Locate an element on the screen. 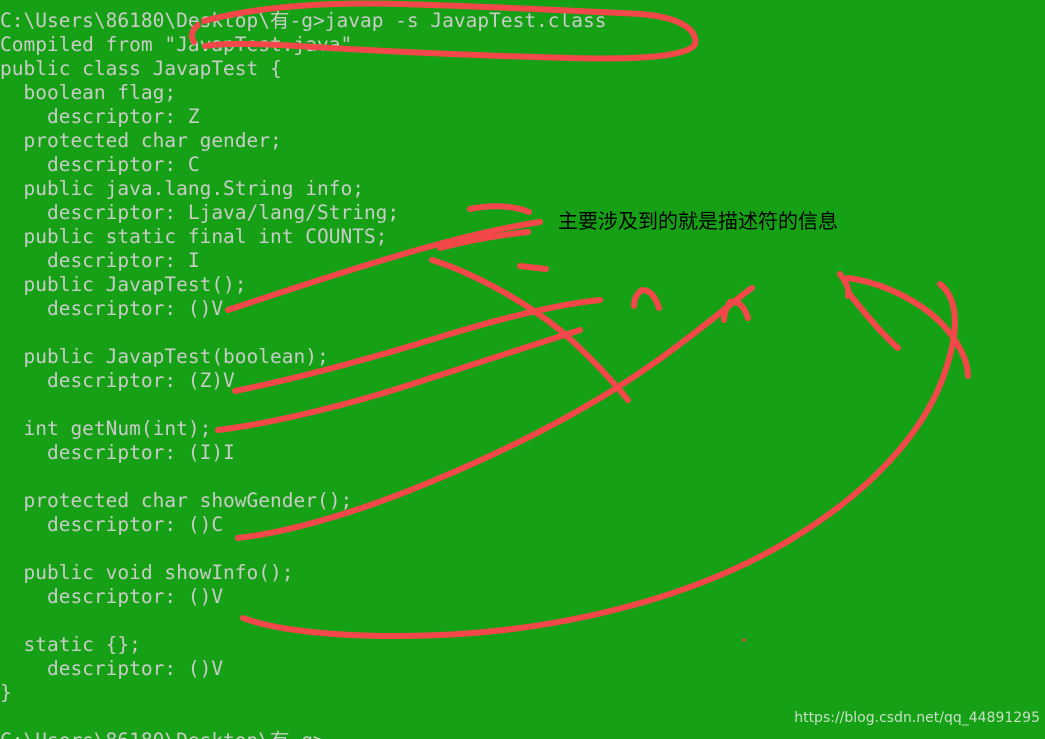 This screenshot has width=1045, height=739. csdn-watermark: https://blog.csdn.net/qq_44891295 is located at coordinates (917, 718).